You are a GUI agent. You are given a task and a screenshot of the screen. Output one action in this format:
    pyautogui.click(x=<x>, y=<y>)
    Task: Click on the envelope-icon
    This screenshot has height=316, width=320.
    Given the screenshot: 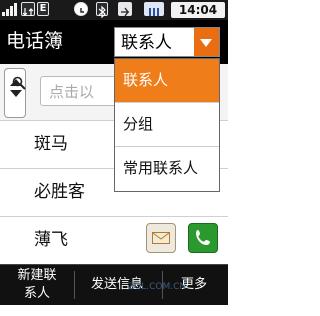 What is the action you would take?
    pyautogui.click(x=161, y=238)
    